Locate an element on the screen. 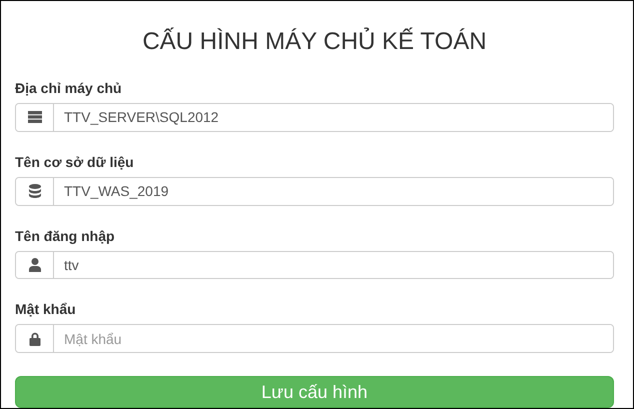 The image size is (634, 409). field-label: Tên cơ sở dữ liệu is located at coordinates (74, 161).